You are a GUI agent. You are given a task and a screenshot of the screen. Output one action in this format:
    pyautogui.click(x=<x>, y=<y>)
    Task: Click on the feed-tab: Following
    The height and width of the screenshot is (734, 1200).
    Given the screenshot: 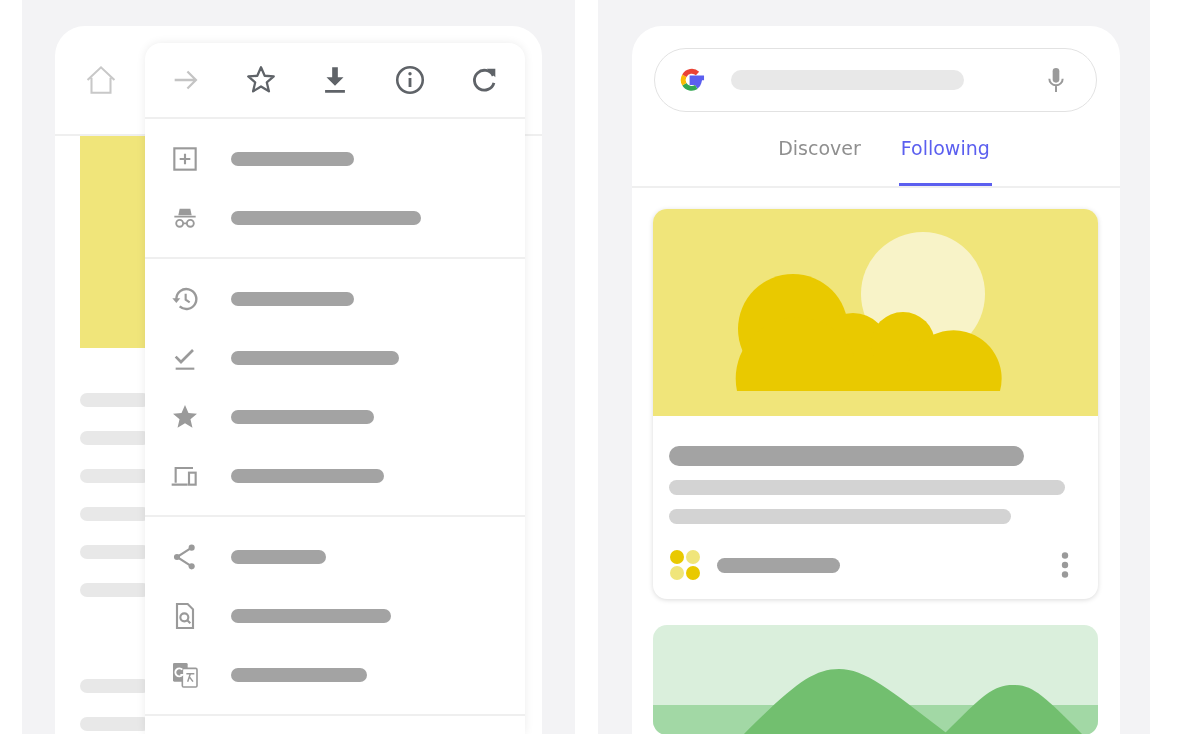 What is the action you would take?
    pyautogui.click(x=945, y=149)
    